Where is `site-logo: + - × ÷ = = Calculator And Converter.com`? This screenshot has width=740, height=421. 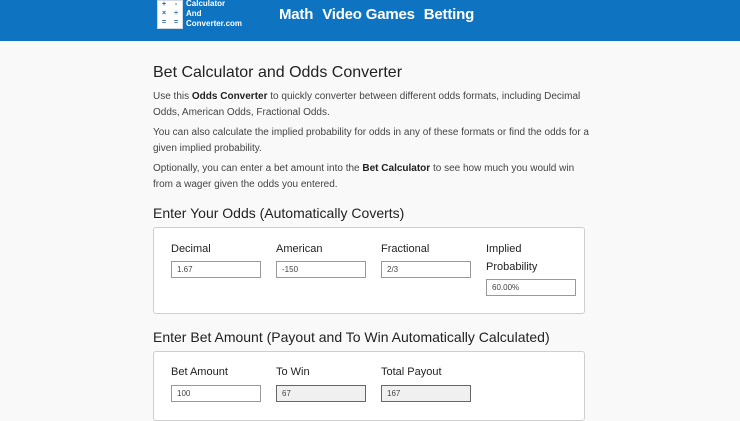 site-logo: + - × ÷ = = Calculator And Converter.com is located at coordinates (202, 15).